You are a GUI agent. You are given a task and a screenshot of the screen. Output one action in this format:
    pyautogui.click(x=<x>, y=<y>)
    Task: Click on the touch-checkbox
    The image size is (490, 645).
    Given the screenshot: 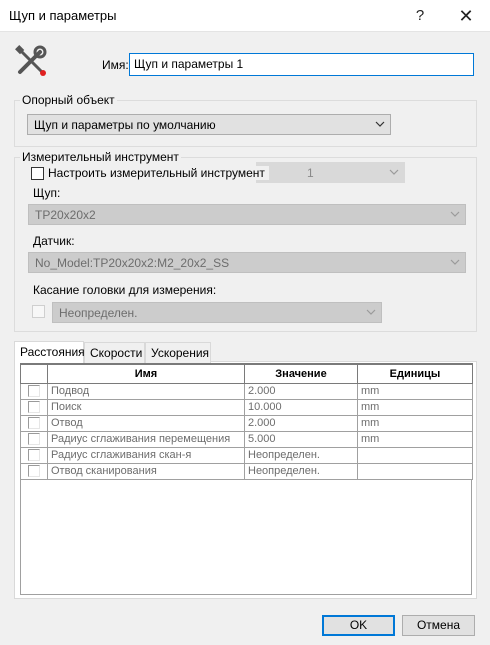 What is the action you would take?
    pyautogui.click(x=38, y=311)
    